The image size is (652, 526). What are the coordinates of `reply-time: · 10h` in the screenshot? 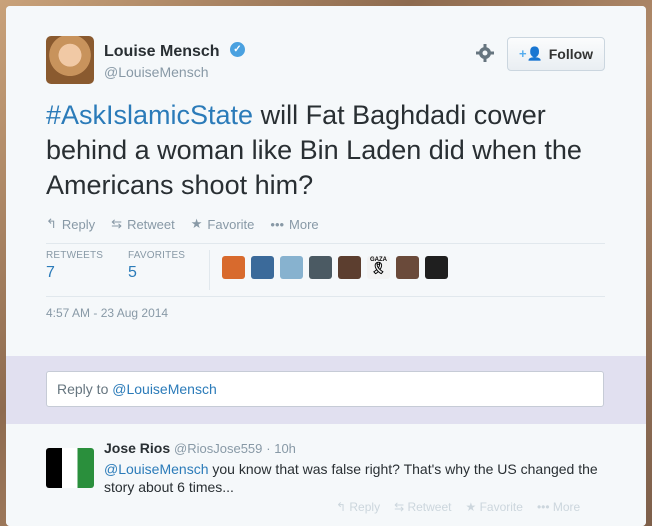 It's located at (281, 448).